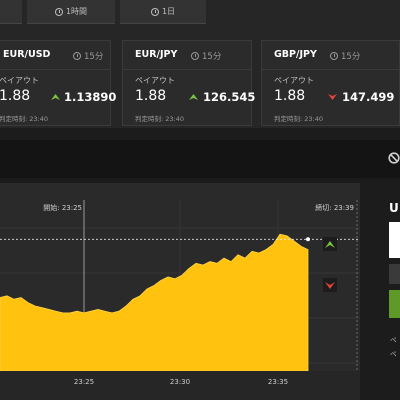 Image resolution: width=400 pixels, height=400 pixels. What do you see at coordinates (394, 304) in the screenshot?
I see `buy-button` at bounding box center [394, 304].